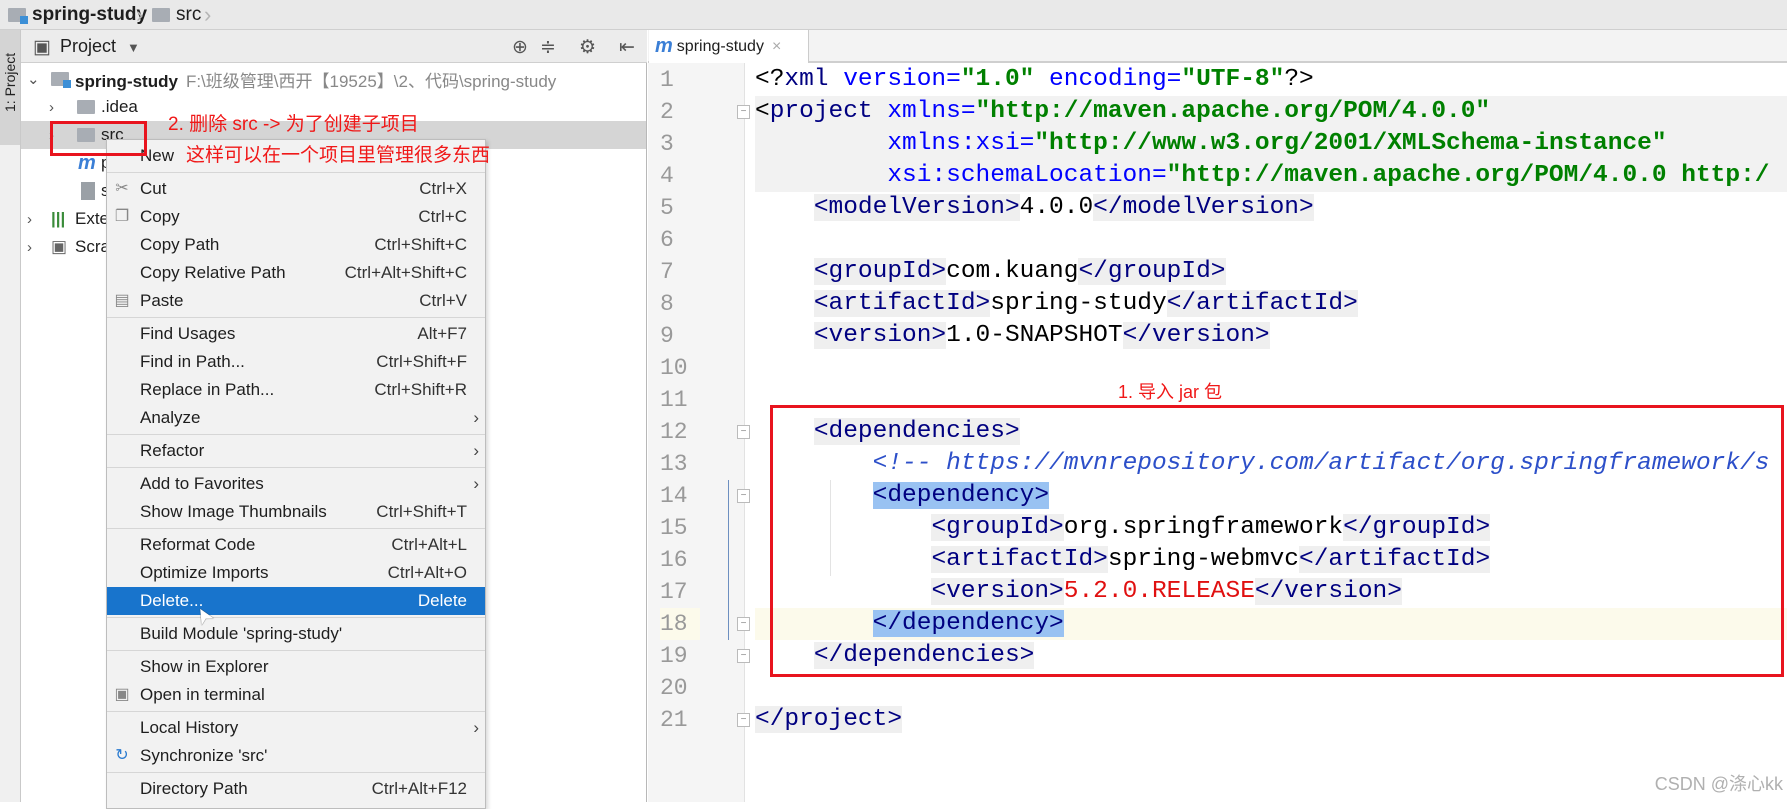 This screenshot has height=809, width=1787. Describe the element at coordinates (296, 273) in the screenshot. I see `menu-item-copy-relative-path: Copy Relative Path Ctrl+Alt+Shift+C` at that location.